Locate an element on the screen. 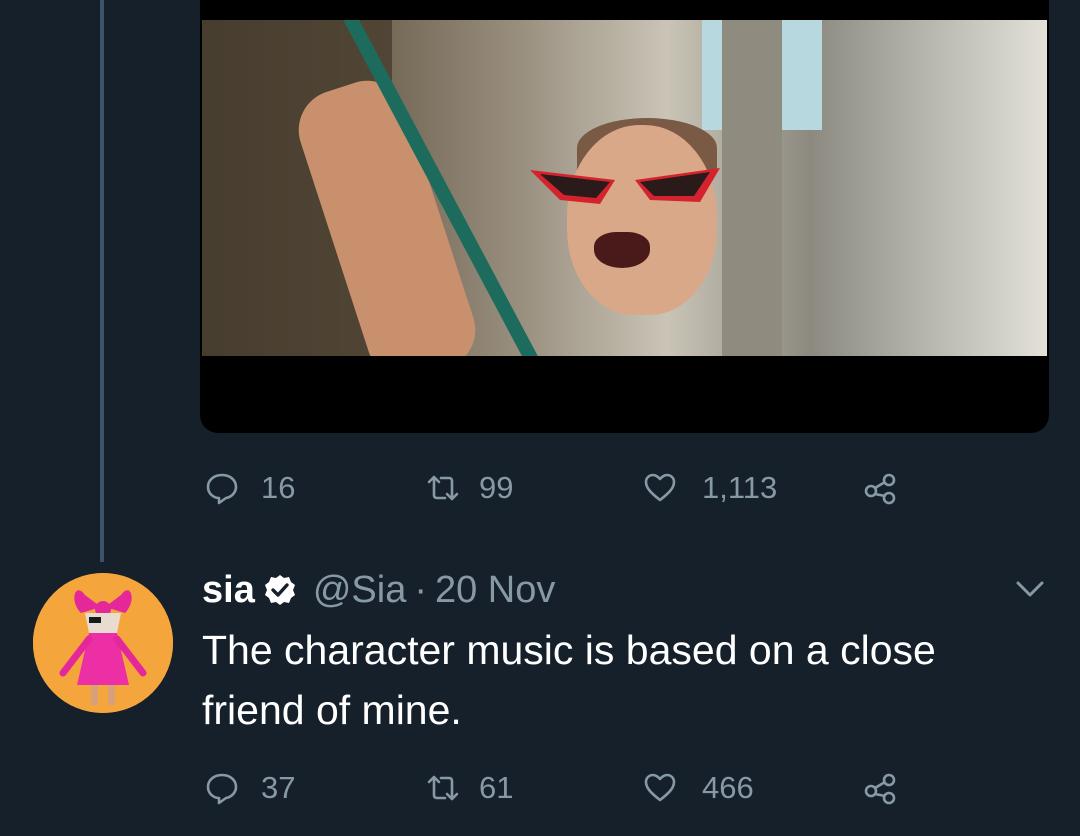 This screenshot has height=836, width=1080. avatar-image is located at coordinates (103, 643).